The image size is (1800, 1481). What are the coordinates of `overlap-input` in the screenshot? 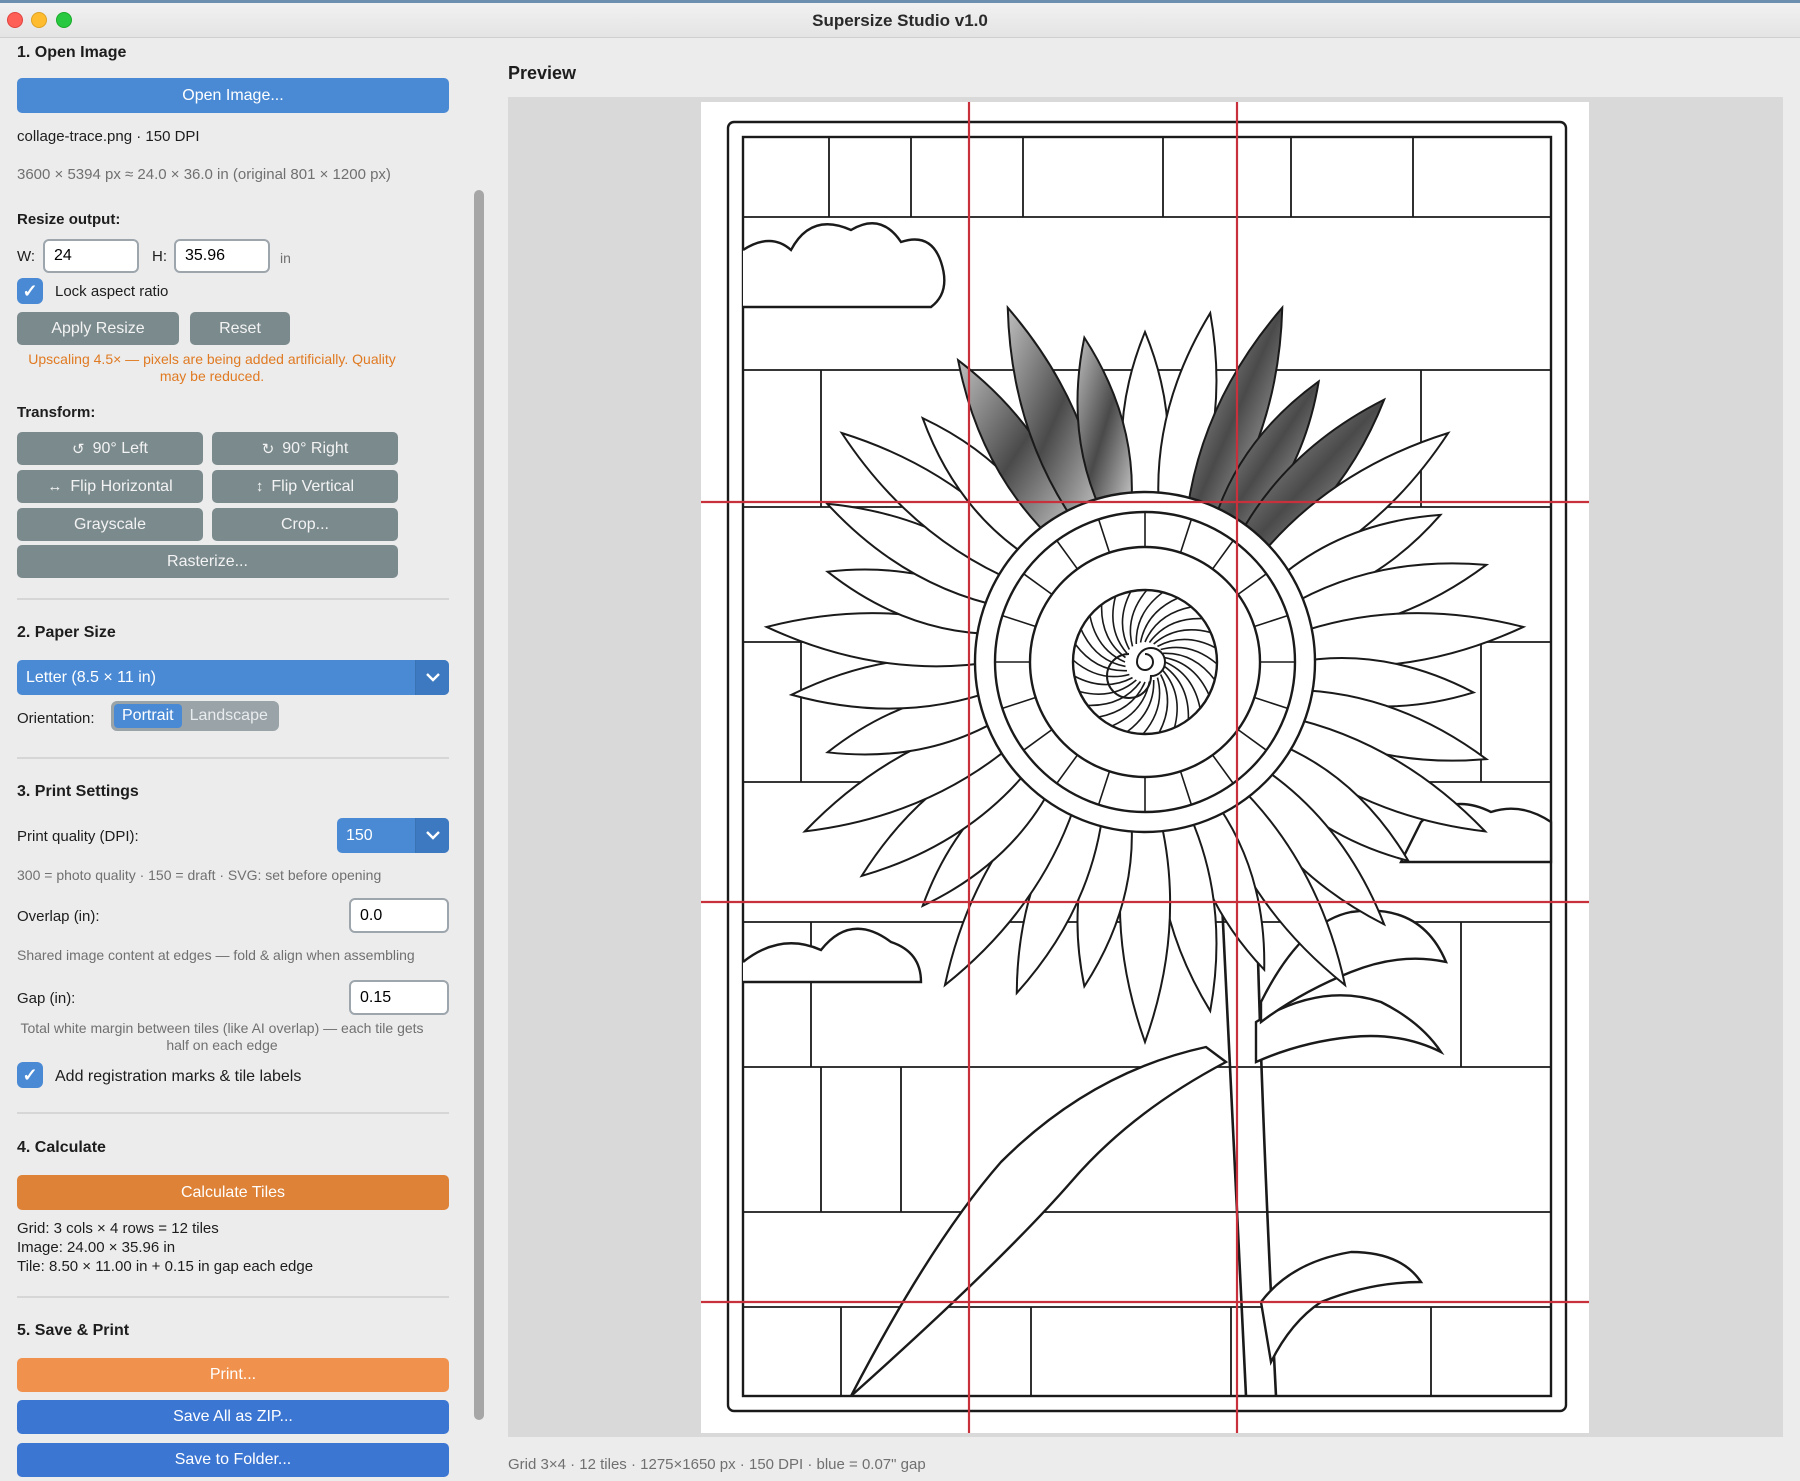 It's located at (399, 915).